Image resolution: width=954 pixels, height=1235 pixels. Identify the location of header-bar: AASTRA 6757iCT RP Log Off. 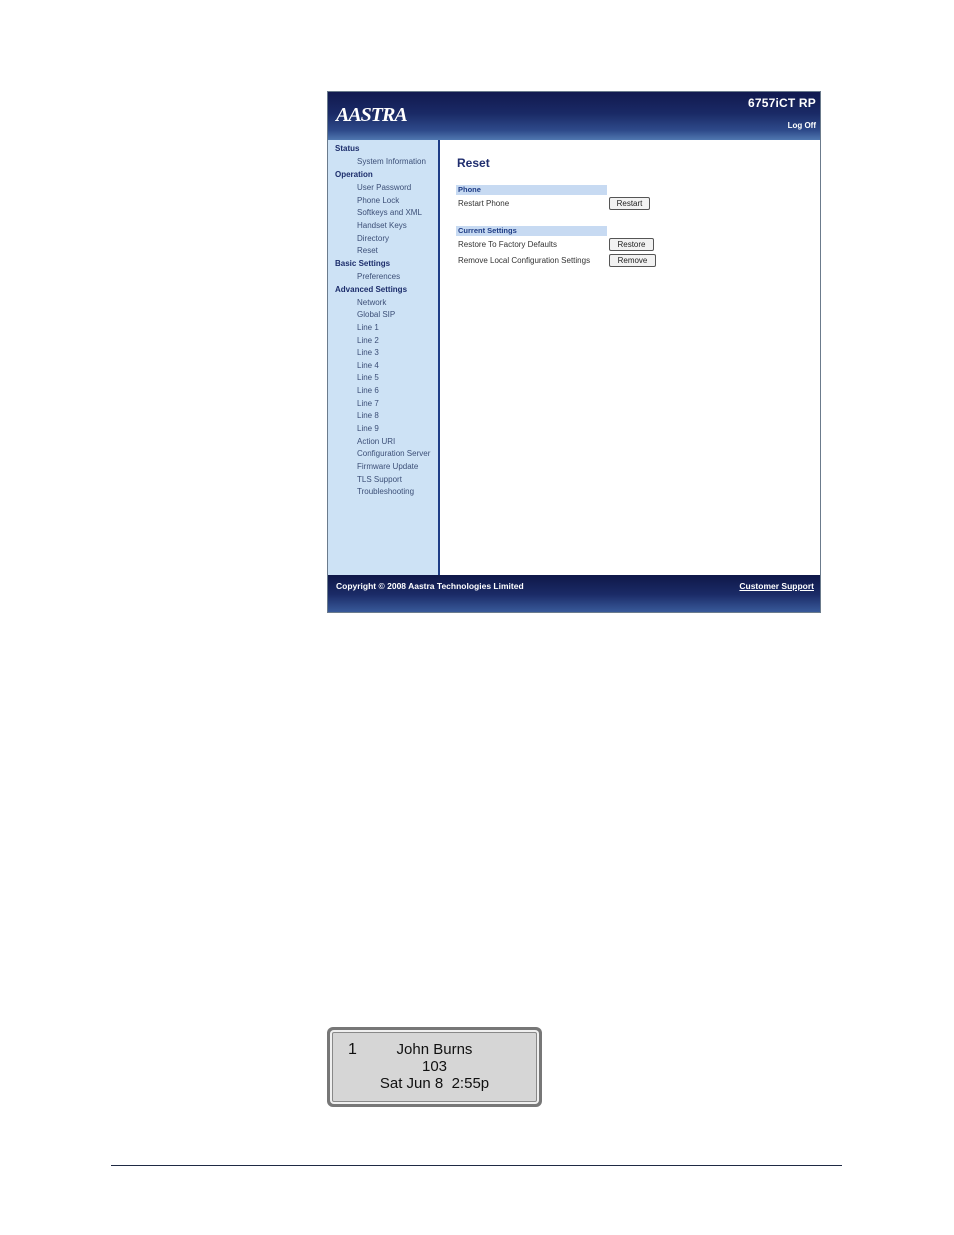
(574, 116).